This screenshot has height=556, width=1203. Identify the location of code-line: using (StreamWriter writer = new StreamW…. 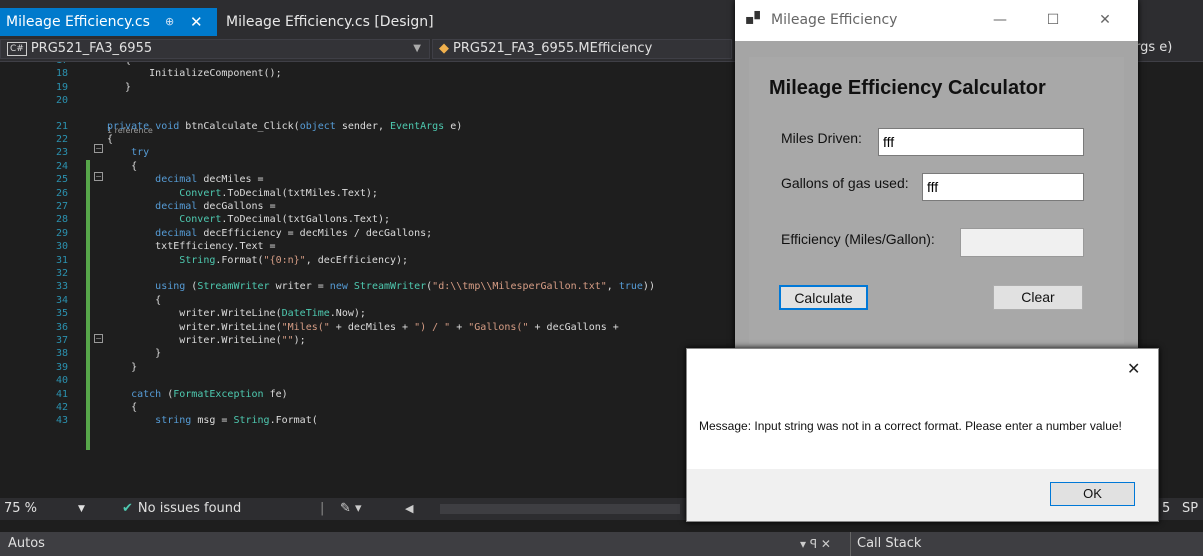
(381, 286).